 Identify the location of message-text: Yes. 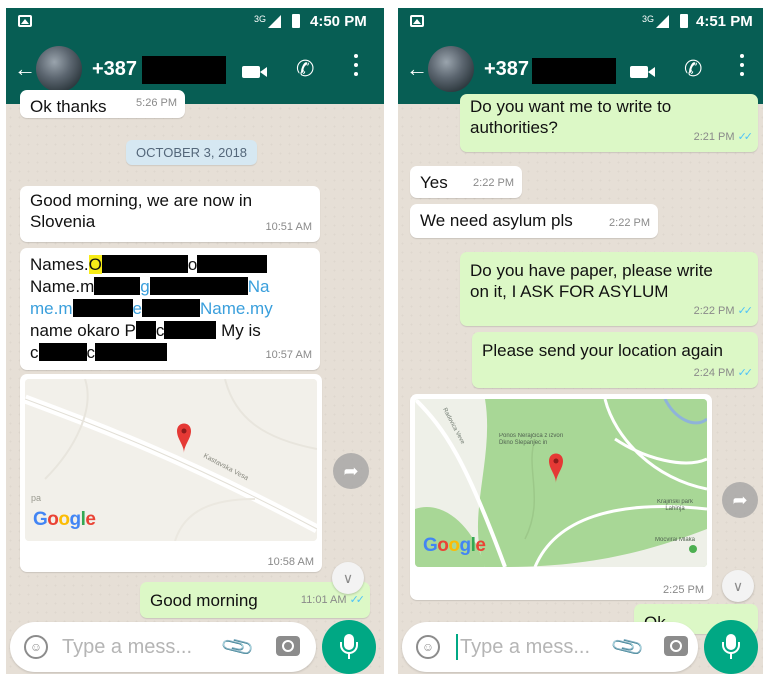
(434, 182).